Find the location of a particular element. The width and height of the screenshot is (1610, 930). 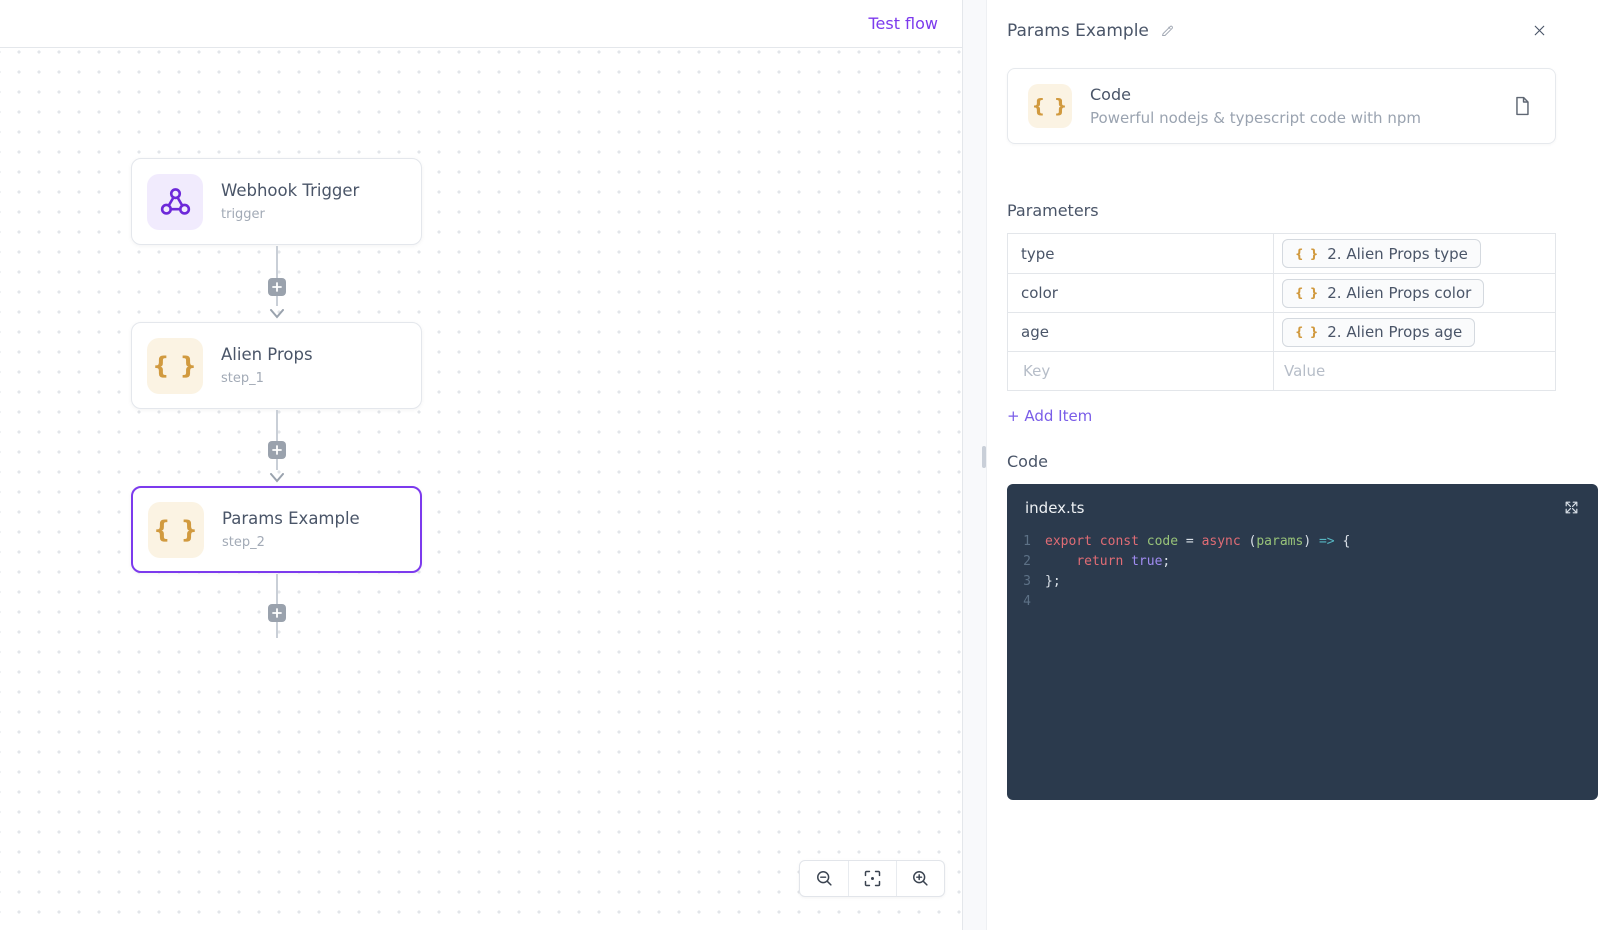

test-flow-button: Test flow is located at coordinates (903, 23).